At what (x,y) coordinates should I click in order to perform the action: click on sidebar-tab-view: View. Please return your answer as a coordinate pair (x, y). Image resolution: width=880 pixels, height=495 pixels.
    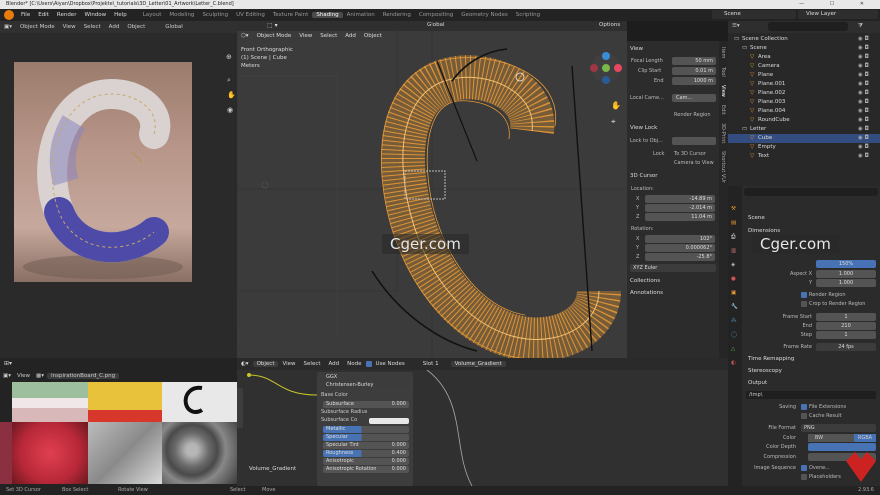
    Looking at the image, I should click on (723, 91).